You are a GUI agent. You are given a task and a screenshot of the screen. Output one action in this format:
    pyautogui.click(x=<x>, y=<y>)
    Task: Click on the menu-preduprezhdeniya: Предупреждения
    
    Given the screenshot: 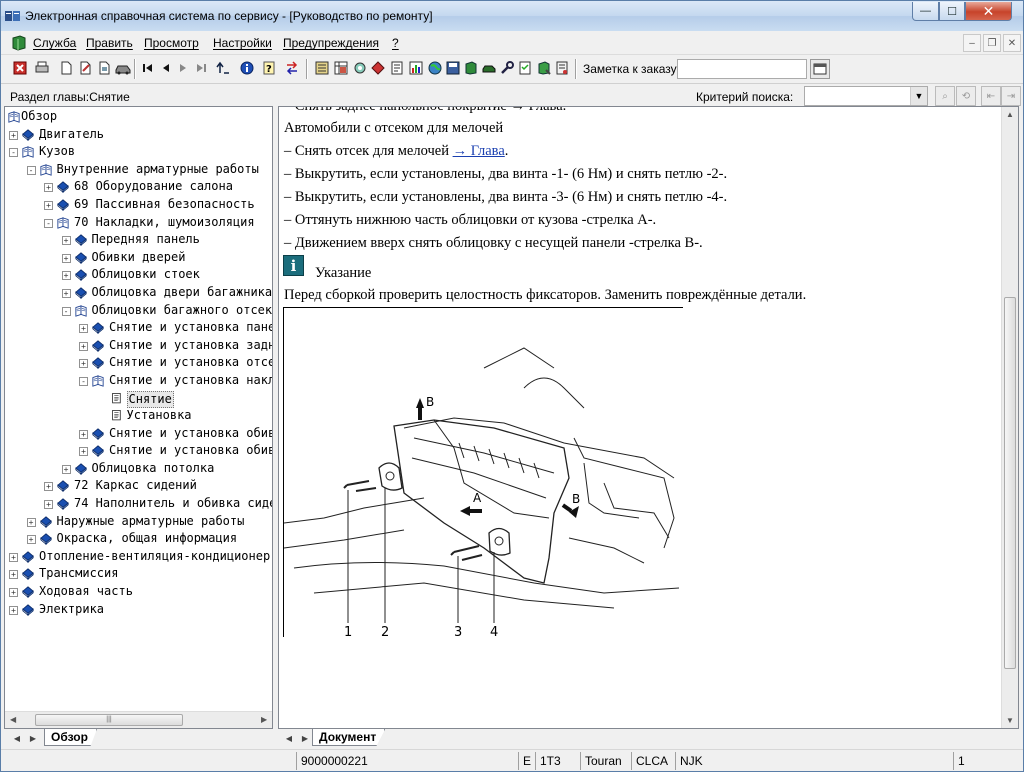 What is the action you would take?
    pyautogui.click(x=331, y=43)
    